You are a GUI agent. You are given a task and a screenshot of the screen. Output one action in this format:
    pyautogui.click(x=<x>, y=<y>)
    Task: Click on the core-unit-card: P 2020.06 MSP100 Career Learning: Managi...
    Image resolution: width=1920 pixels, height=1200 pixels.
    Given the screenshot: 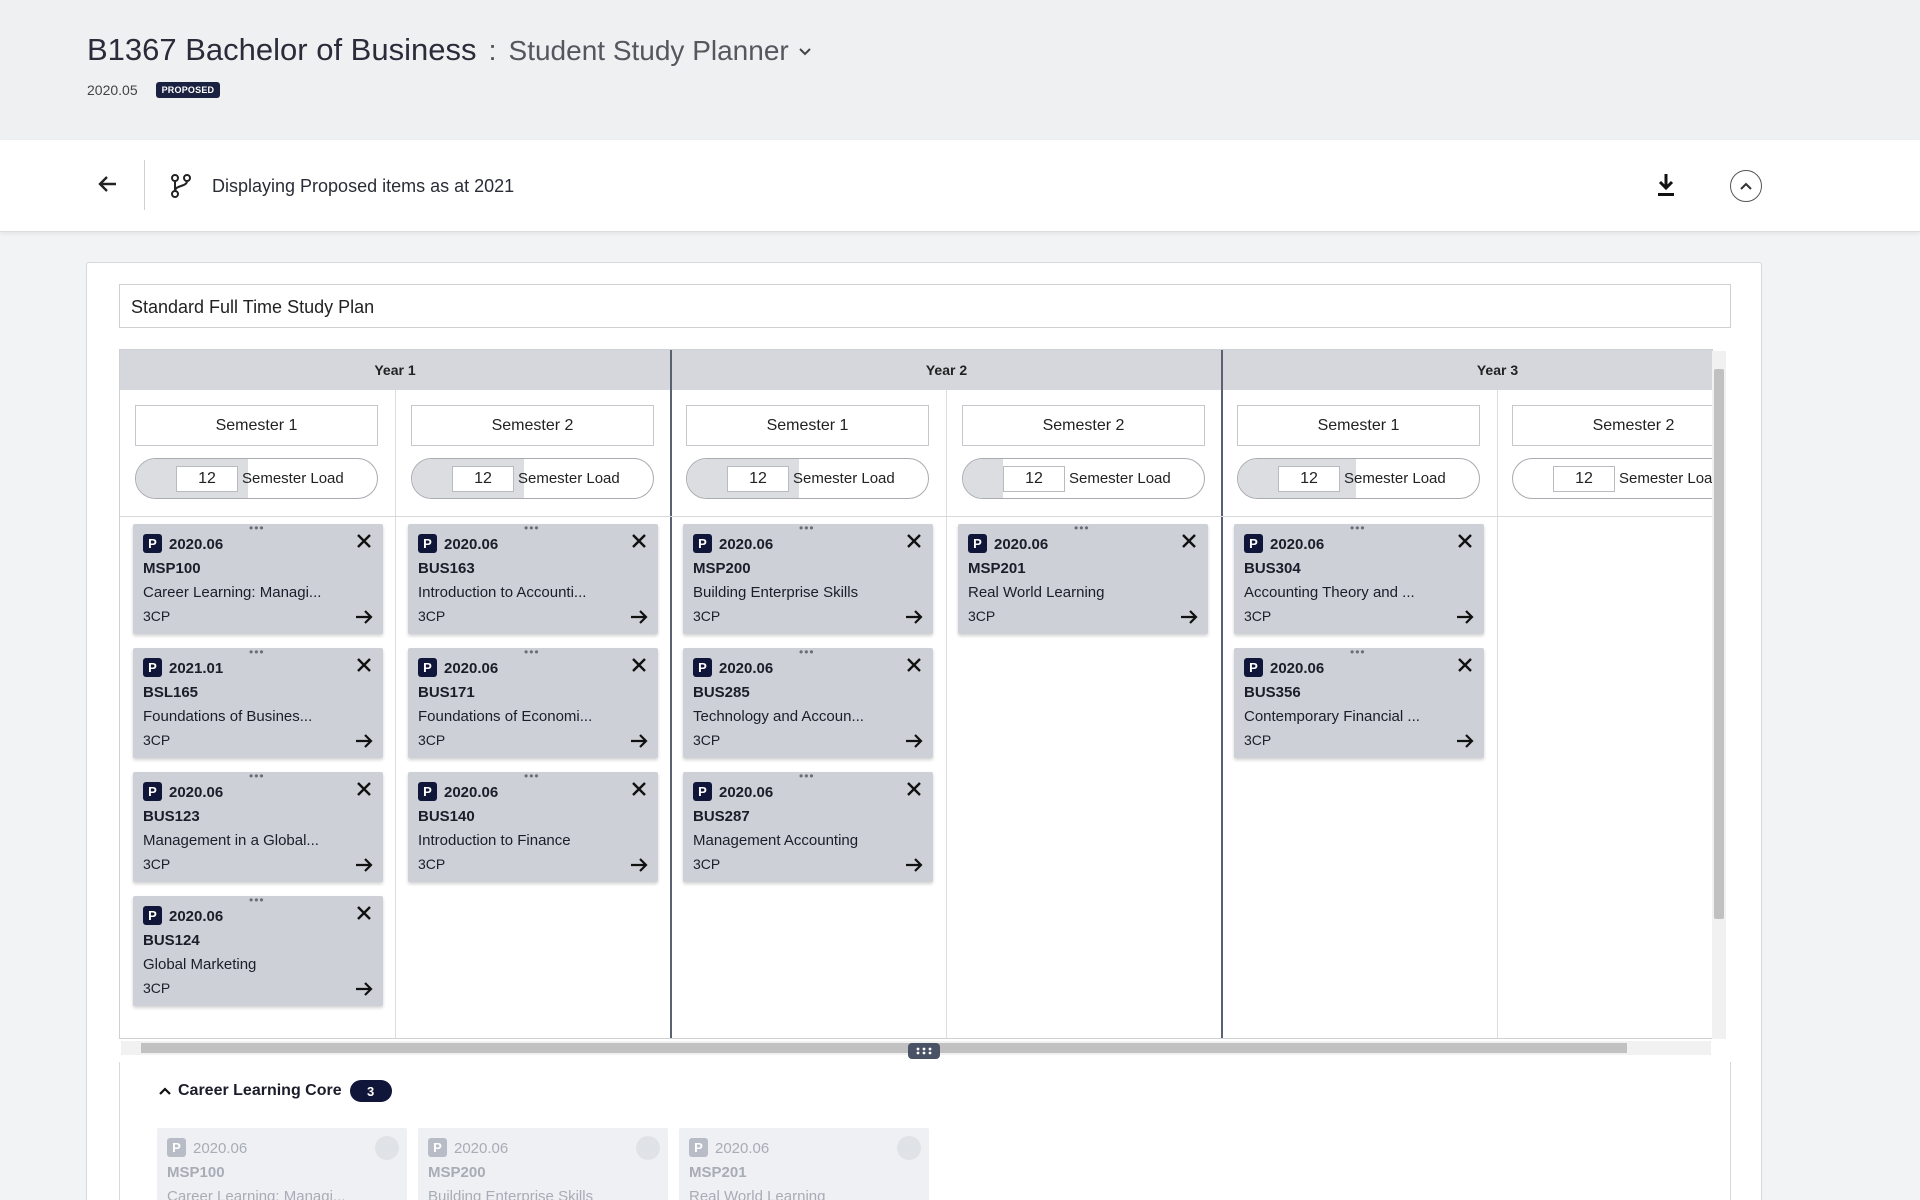 What is the action you would take?
    pyautogui.click(x=282, y=1164)
    